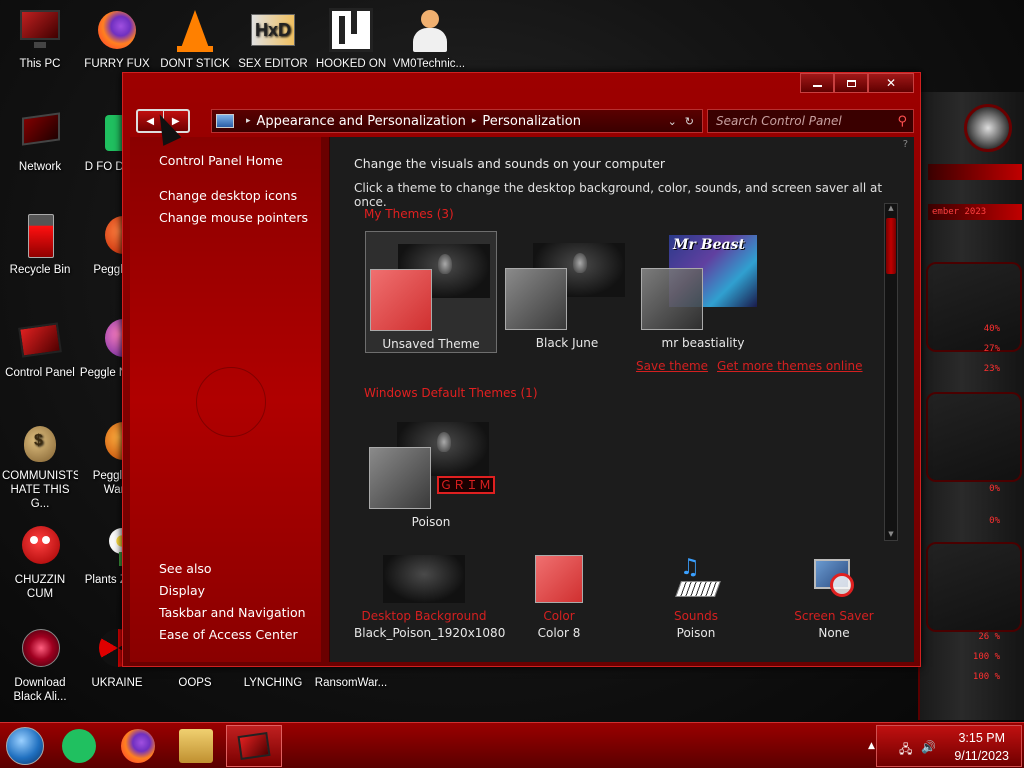 This screenshot has height=768, width=1024. Describe the element at coordinates (117, 64) in the screenshot. I see `desktop-icon-label: FURRY FUX` at that location.